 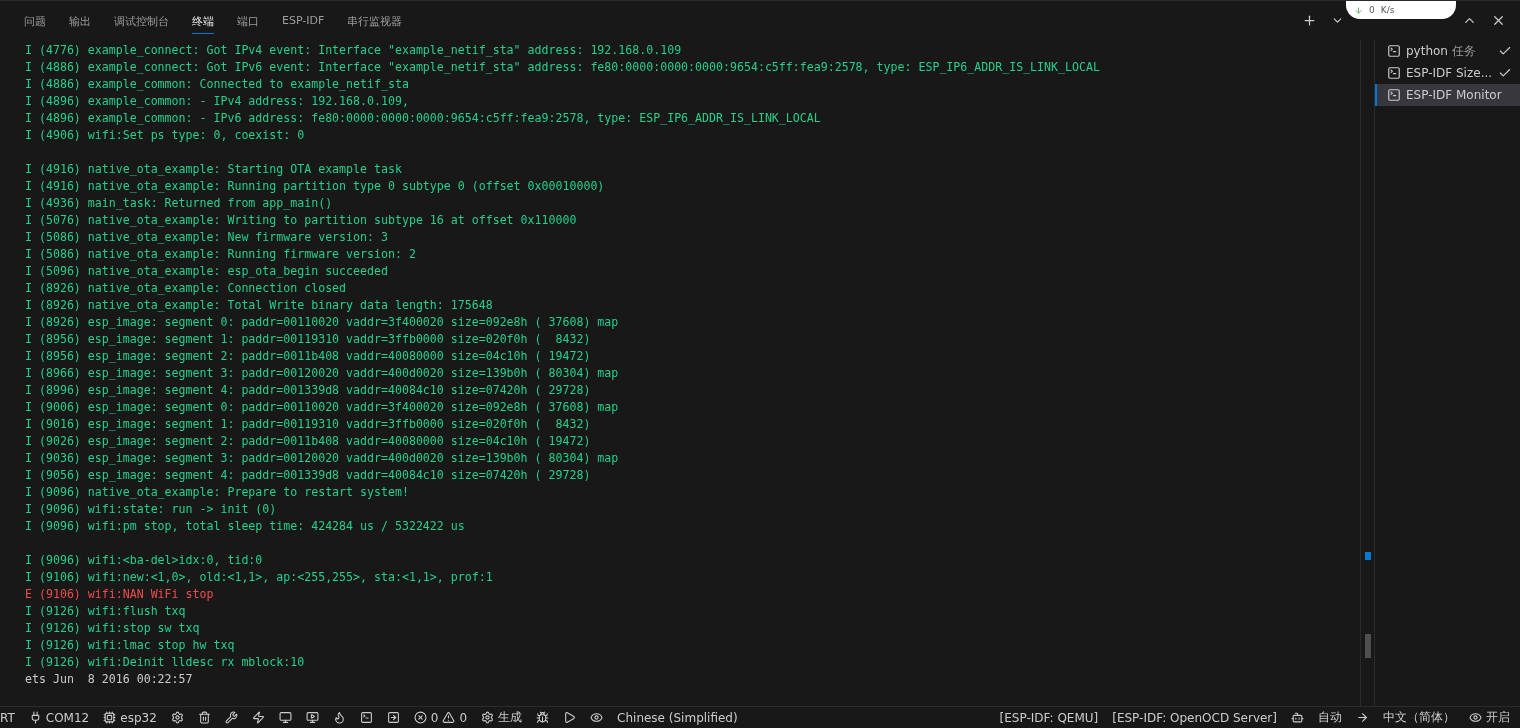 What do you see at coordinates (308, 356) in the screenshot?
I see `log-line: I (8956) esp_image: segment 2: paddr=0011b408 vaddr=40080000 size=04c10h ( 19472)` at bounding box center [308, 356].